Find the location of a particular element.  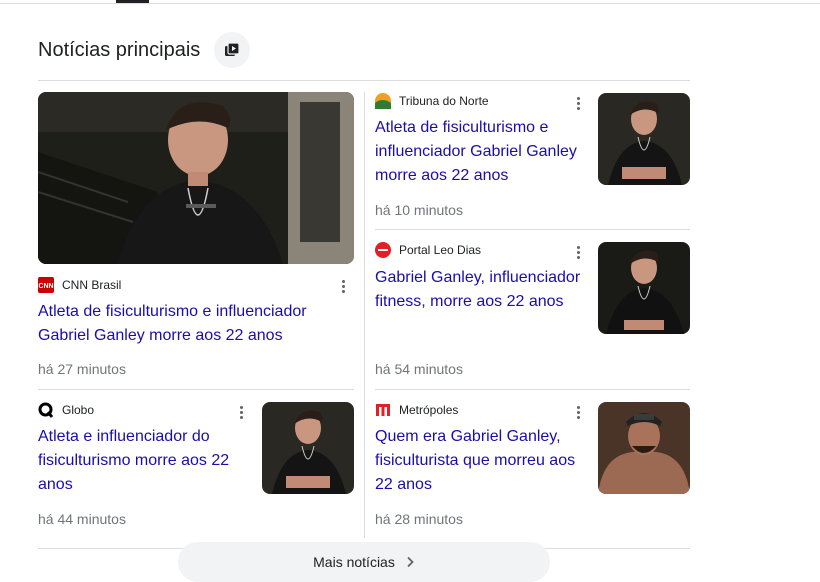

cnn-logo-icon: CNN is located at coordinates (46, 285).